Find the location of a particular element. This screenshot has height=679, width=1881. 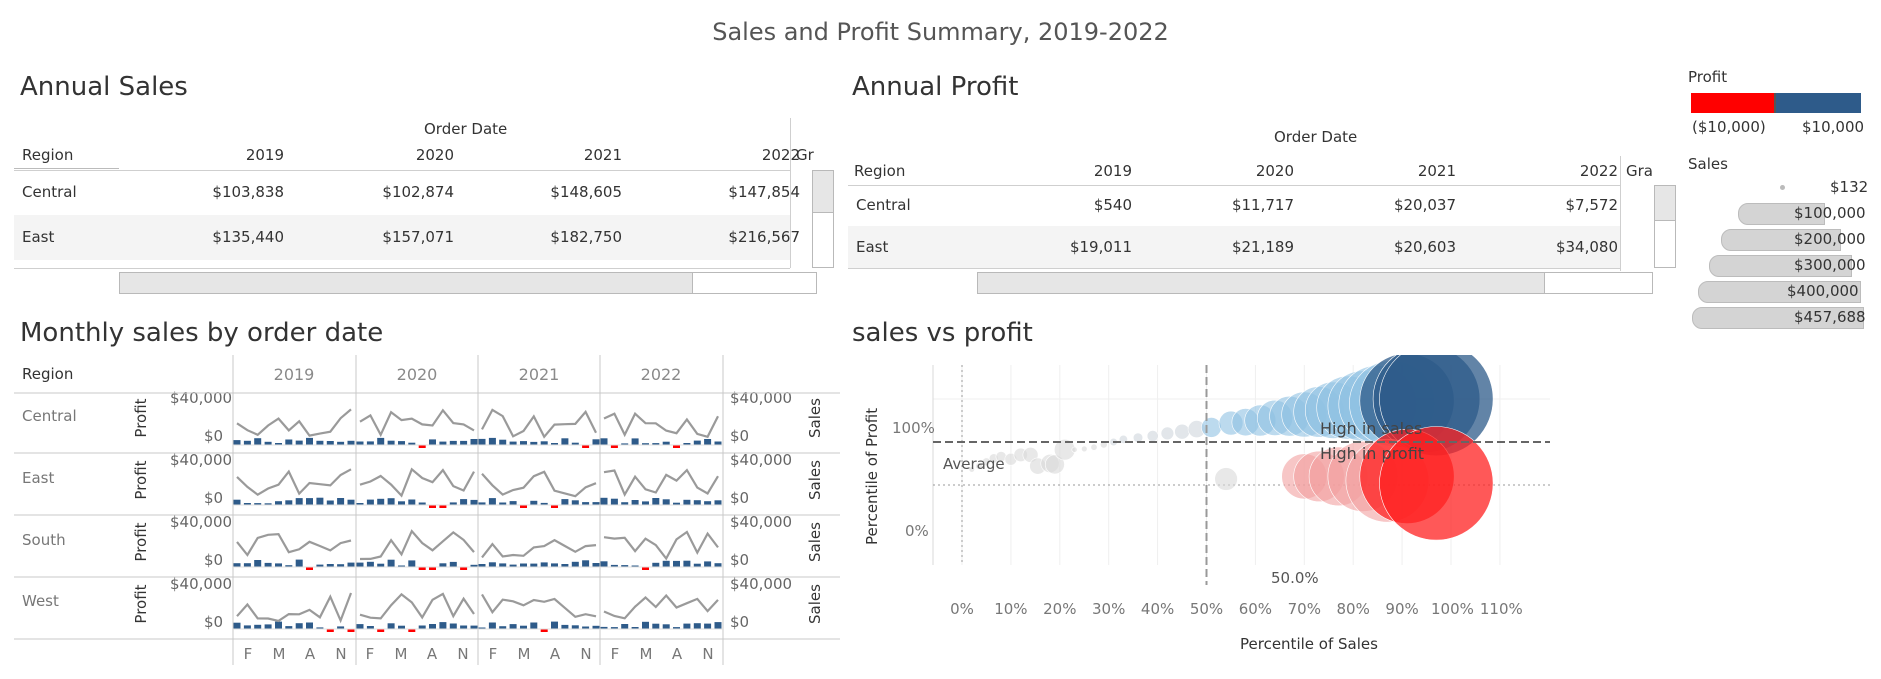

table-cell: $11,717 is located at coordinates (1262, 205).